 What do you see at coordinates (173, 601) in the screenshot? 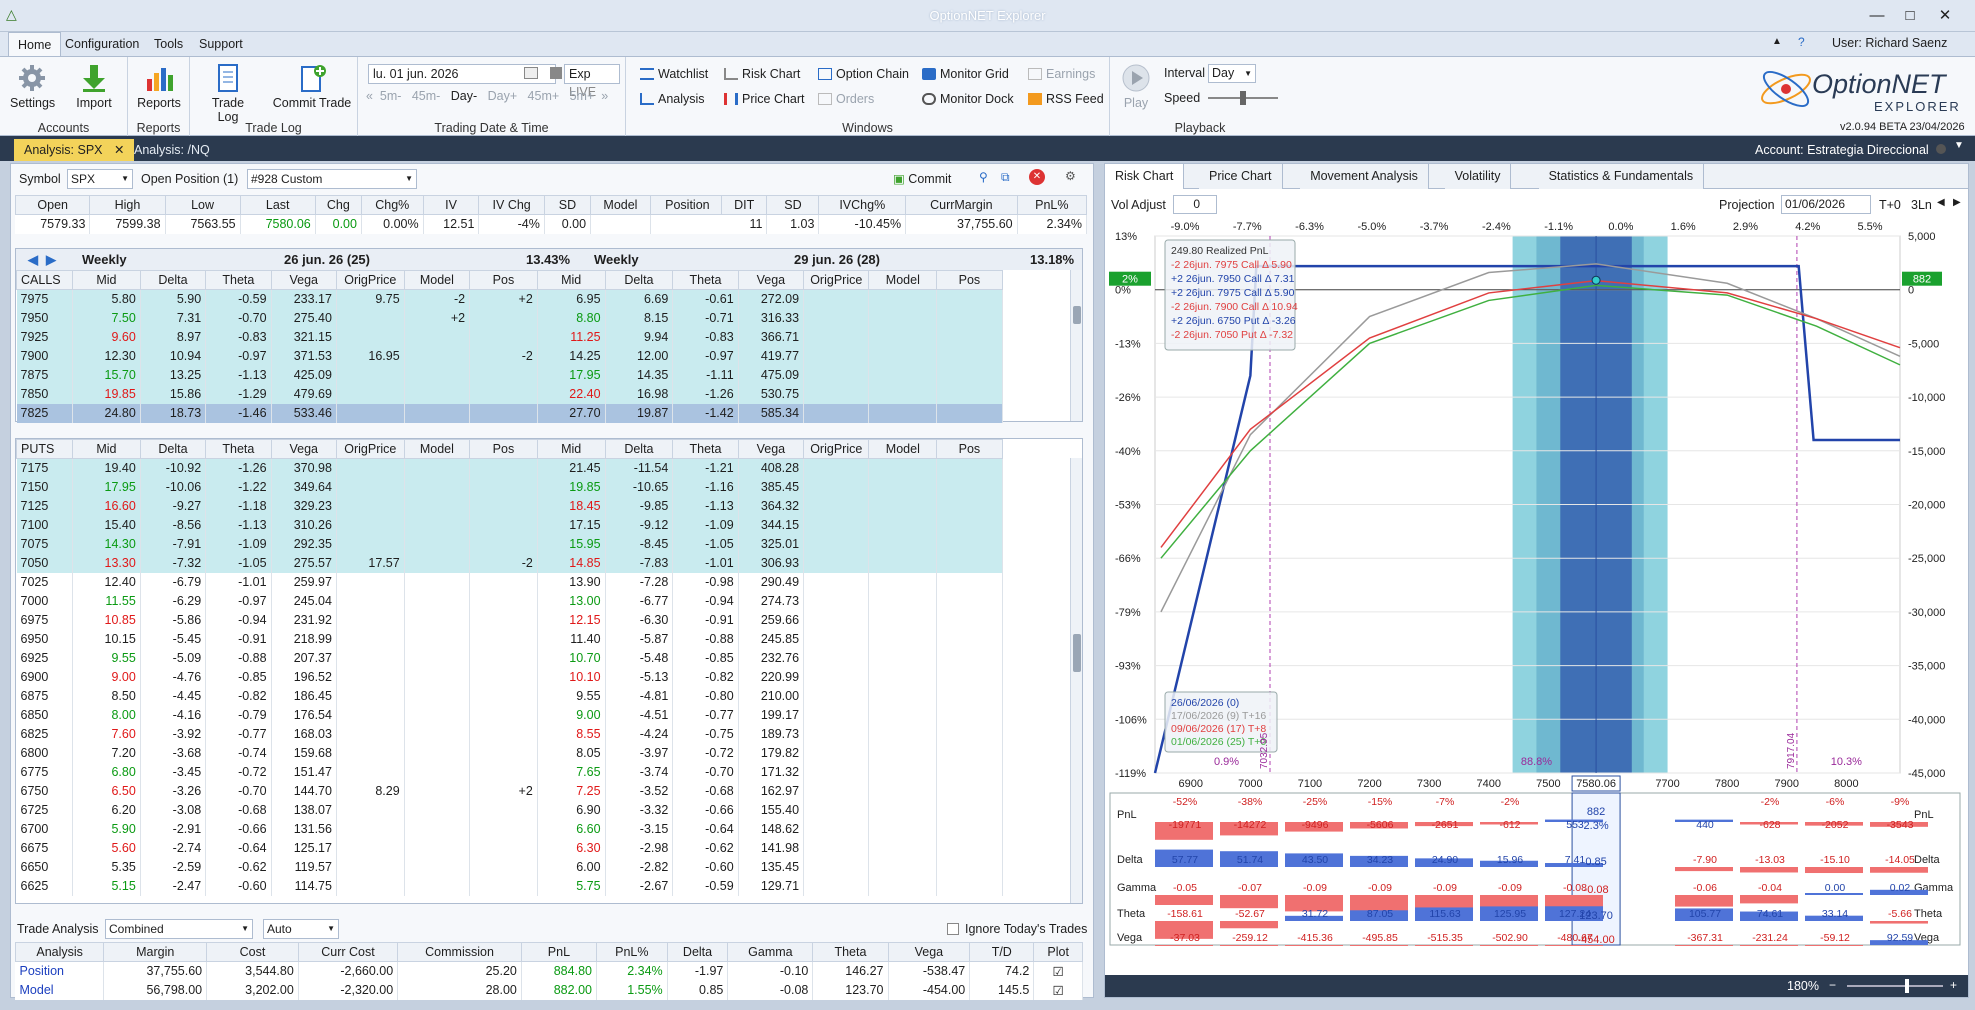
I see `chain-cell: -6.29` at bounding box center [173, 601].